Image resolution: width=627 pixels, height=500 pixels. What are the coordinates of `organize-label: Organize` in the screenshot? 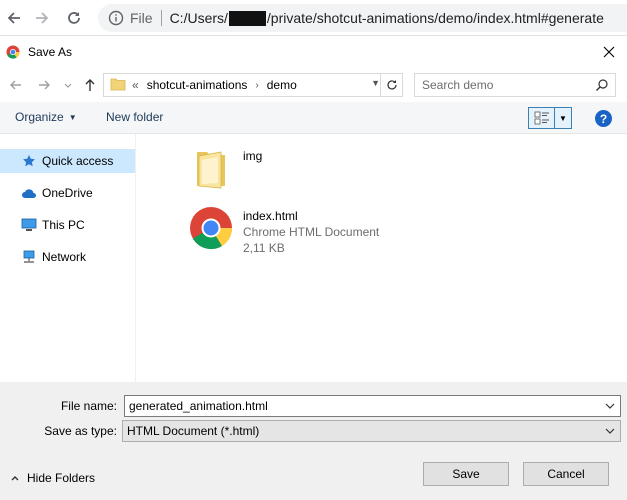 It's located at (39, 117).